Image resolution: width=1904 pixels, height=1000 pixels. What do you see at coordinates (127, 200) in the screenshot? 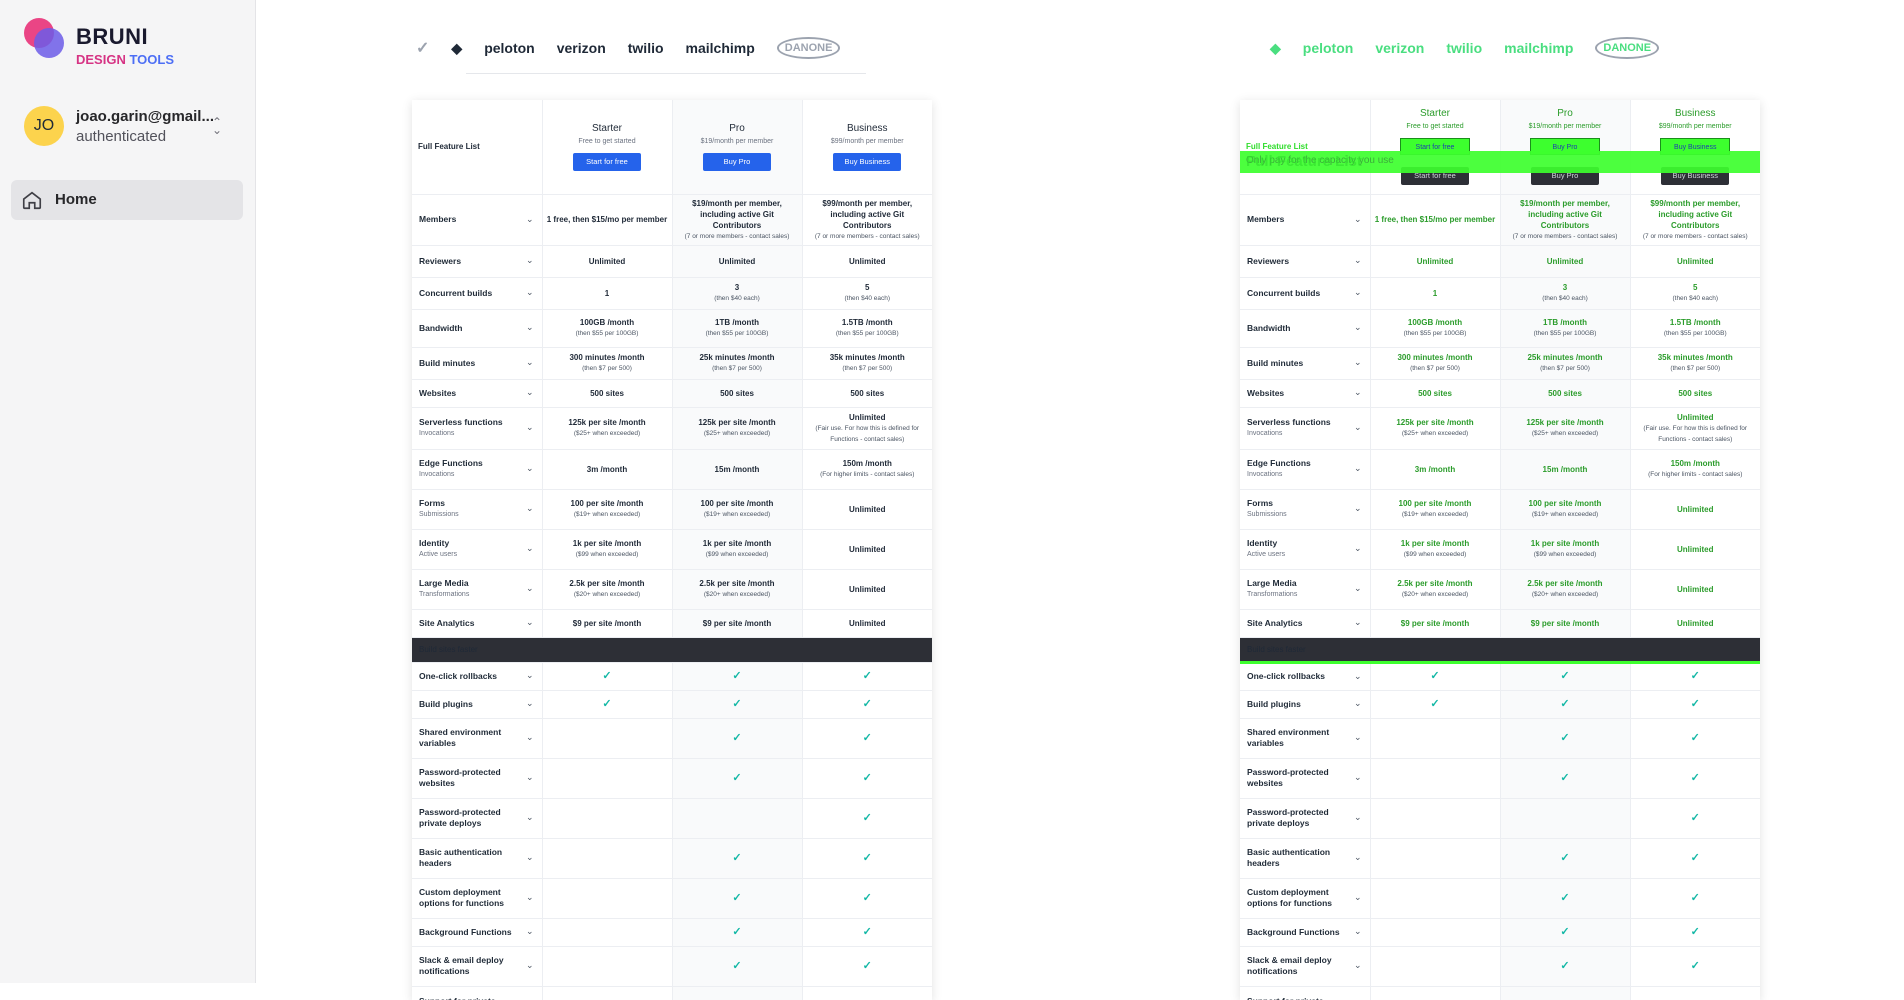
I see `sidebar-item-home: Home` at bounding box center [127, 200].